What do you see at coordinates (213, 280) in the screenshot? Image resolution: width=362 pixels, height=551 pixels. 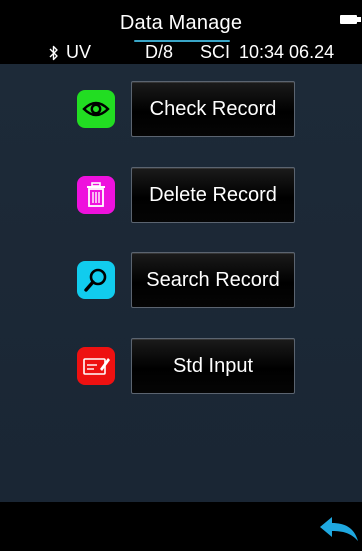 I see `search-record-button: Search Record` at bounding box center [213, 280].